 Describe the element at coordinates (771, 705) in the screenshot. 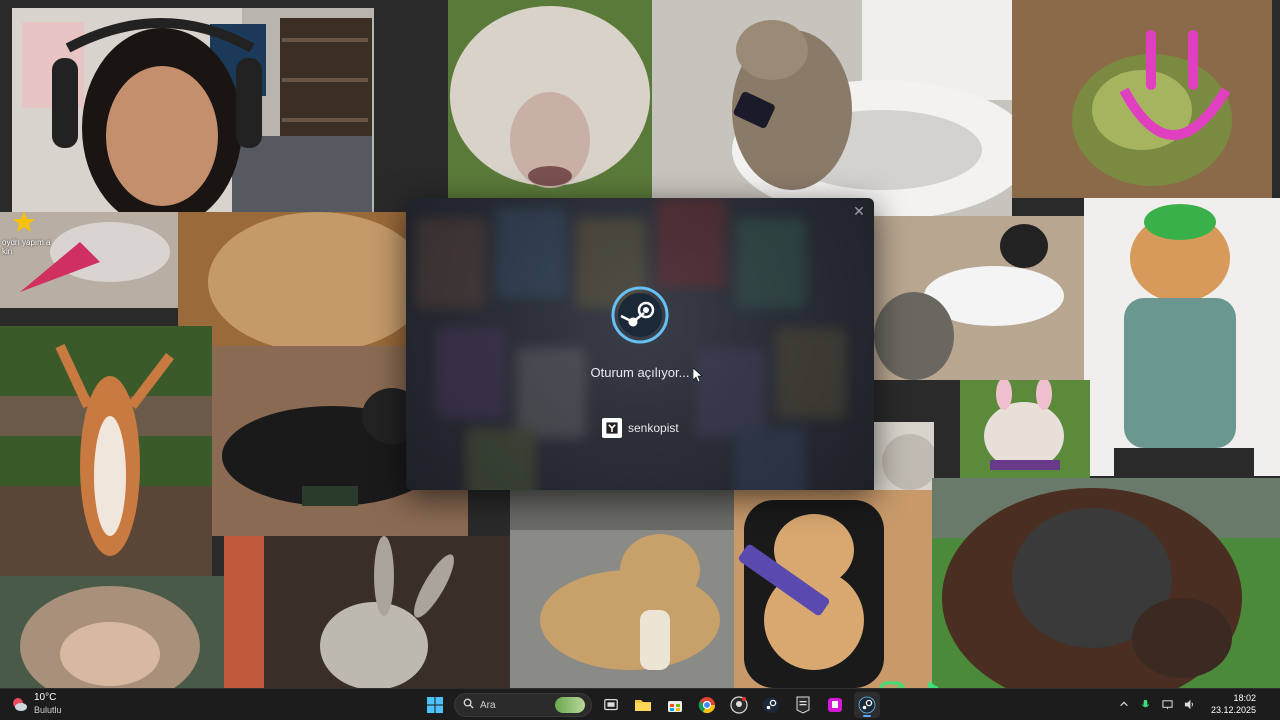

I see `steam-icon` at that location.